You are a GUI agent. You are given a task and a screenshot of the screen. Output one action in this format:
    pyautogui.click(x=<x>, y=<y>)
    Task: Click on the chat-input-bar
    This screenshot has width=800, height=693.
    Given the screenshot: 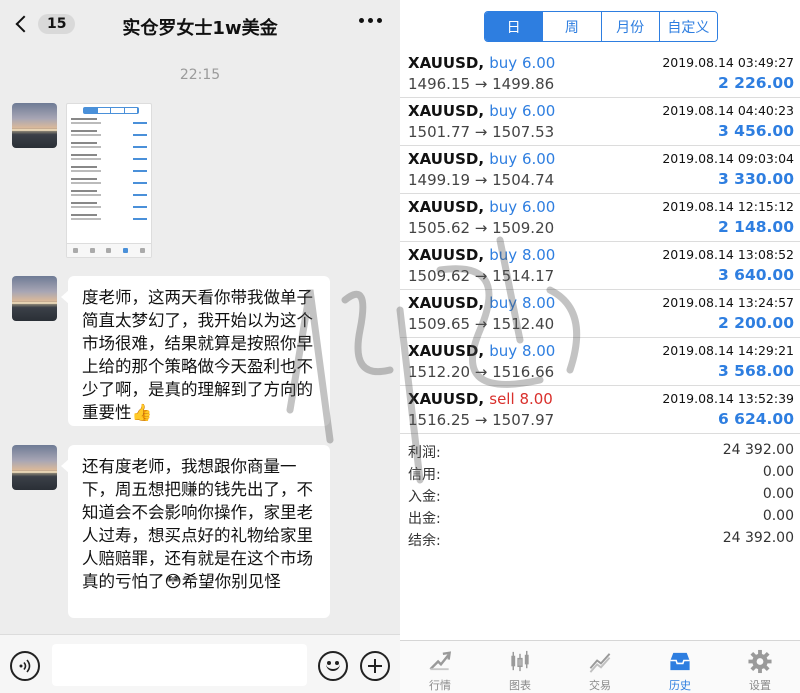 What is the action you would take?
    pyautogui.click(x=200, y=663)
    